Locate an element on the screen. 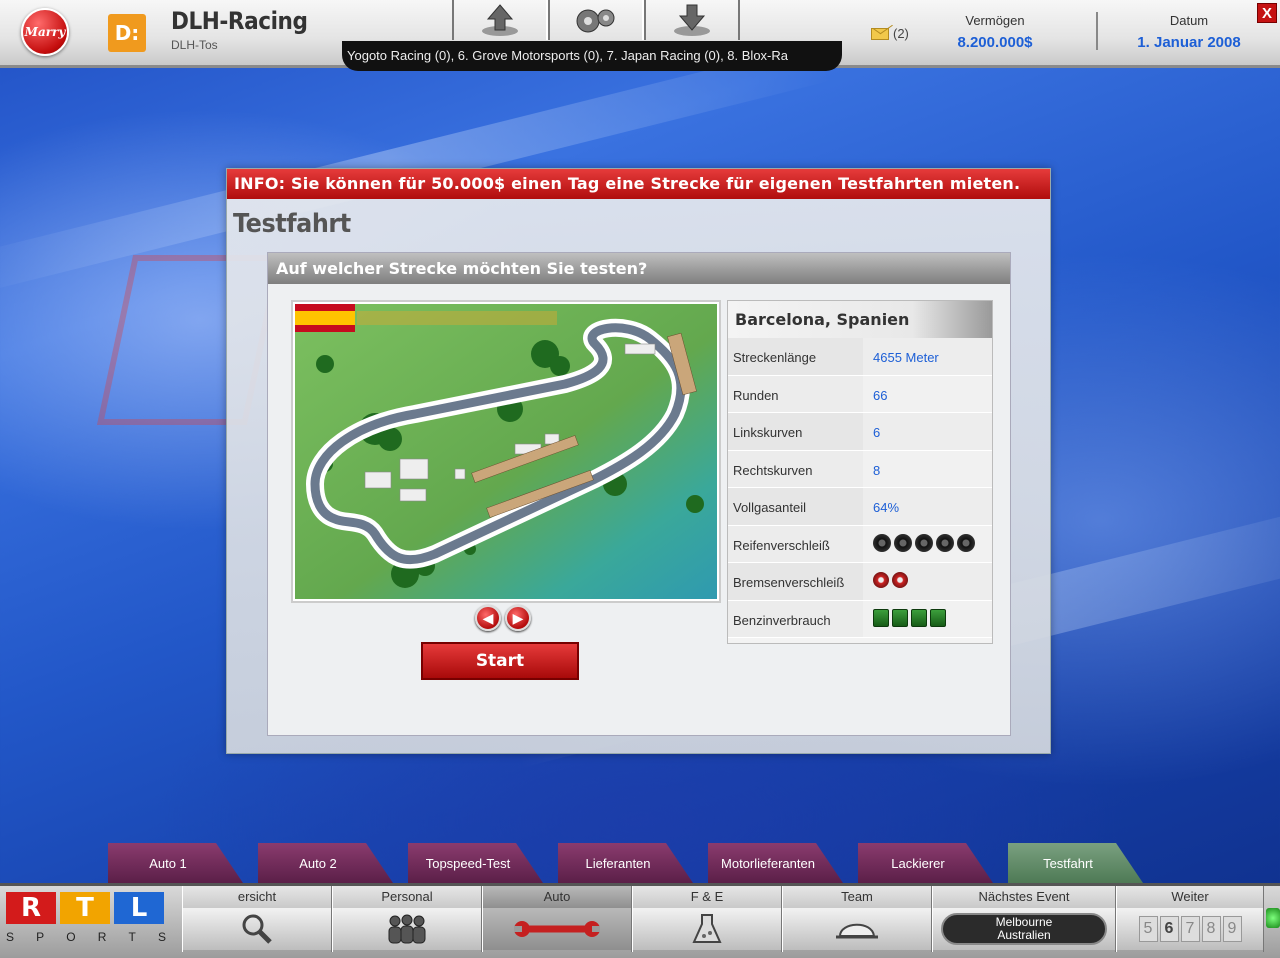  mail-notification: (2) is located at coordinates (890, 33).